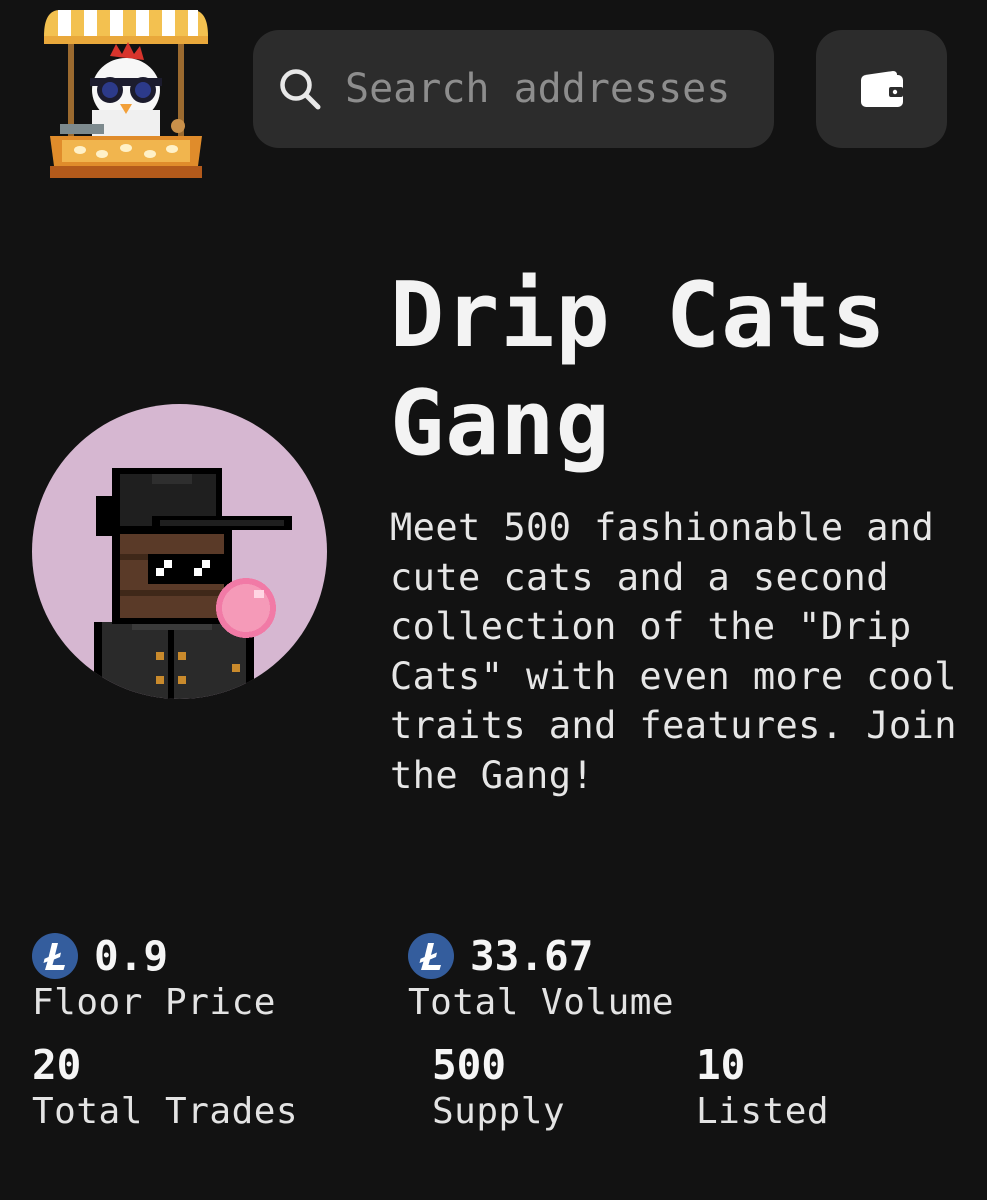 The width and height of the screenshot is (987, 1200). I want to click on search-input, so click(555, 89).